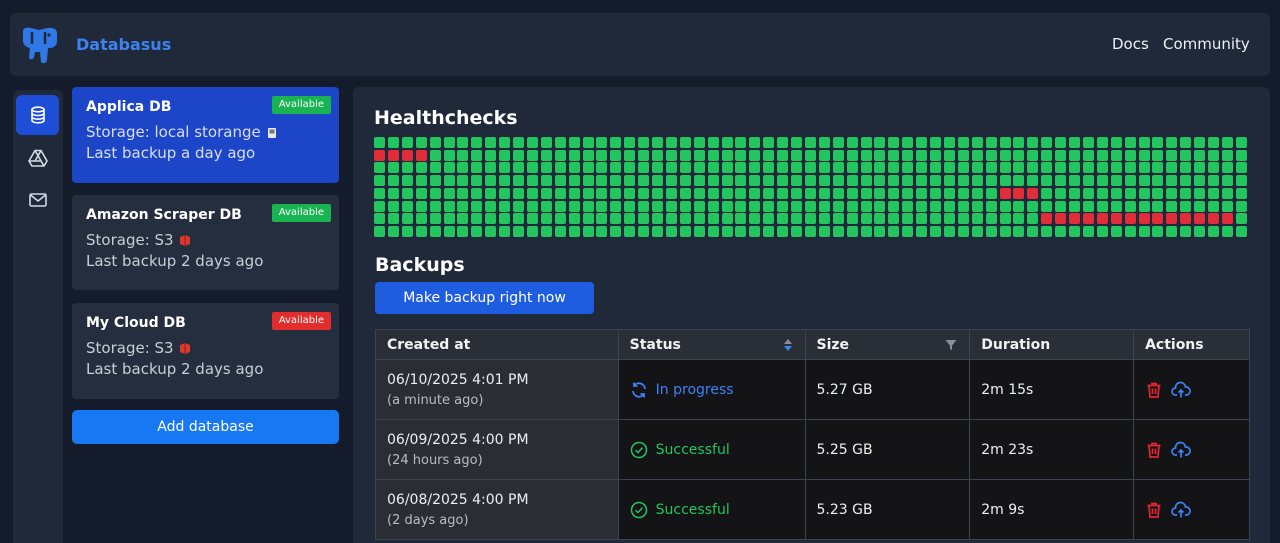 This screenshot has width=1280, height=543. I want to click on nav-databases, so click(37, 115).